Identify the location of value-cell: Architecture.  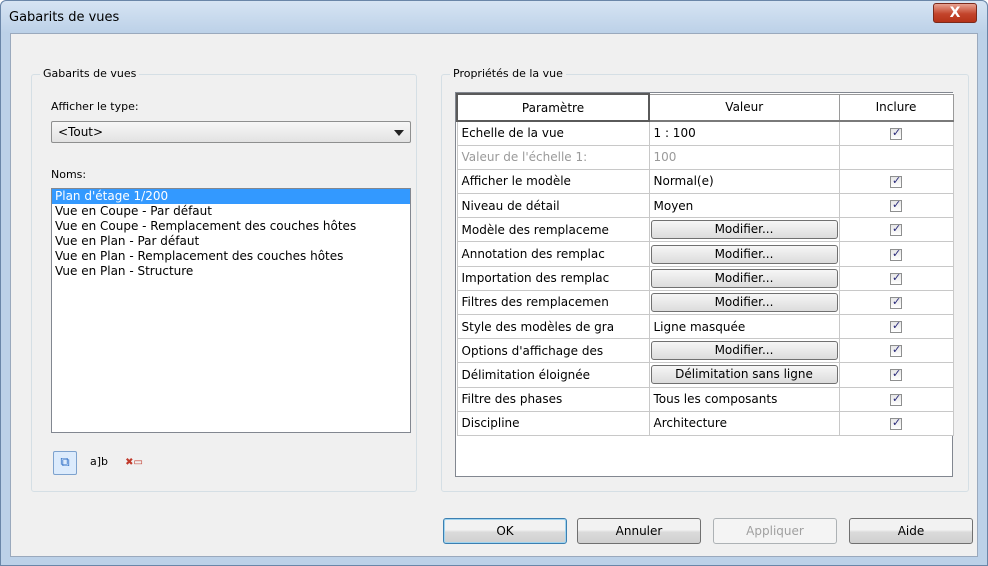
(744, 423).